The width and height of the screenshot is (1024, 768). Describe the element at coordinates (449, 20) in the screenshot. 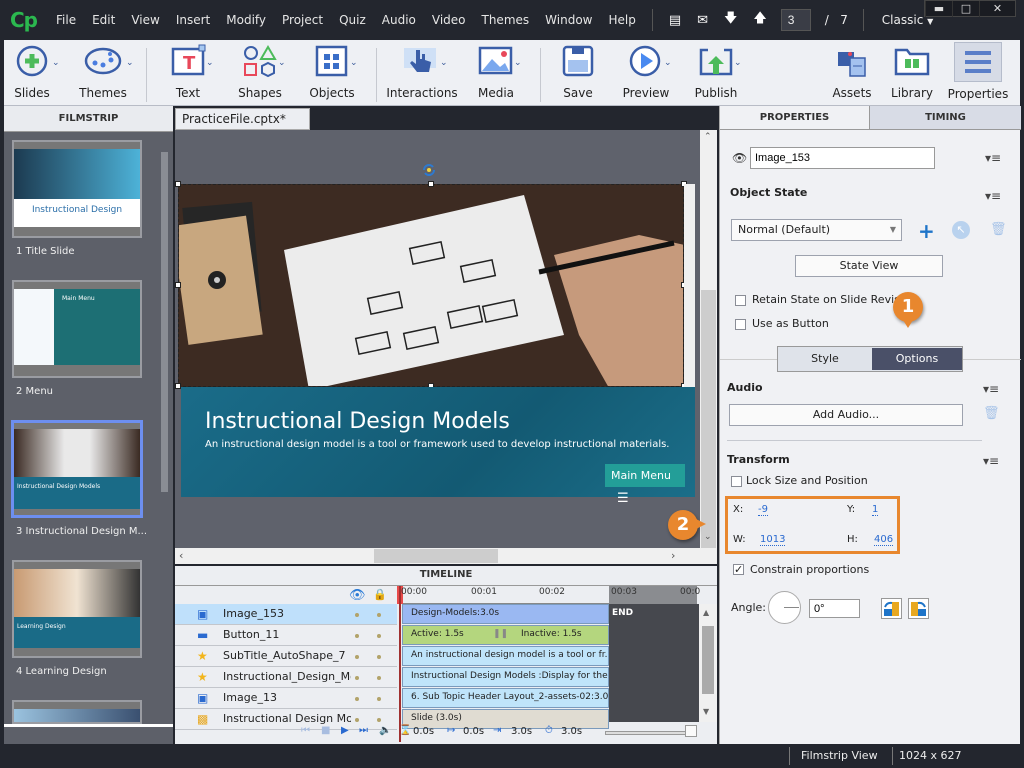

I see `menu-video: Video` at that location.